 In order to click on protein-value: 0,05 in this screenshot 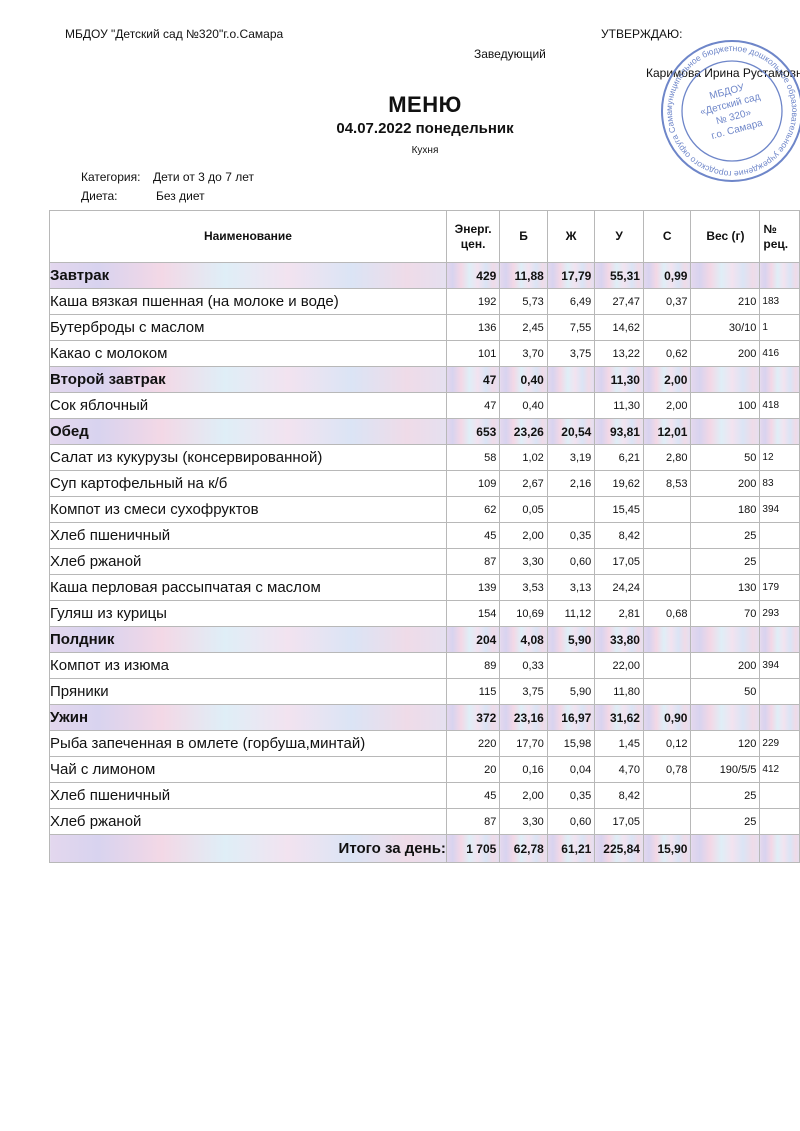, I will do `click(523, 509)`.